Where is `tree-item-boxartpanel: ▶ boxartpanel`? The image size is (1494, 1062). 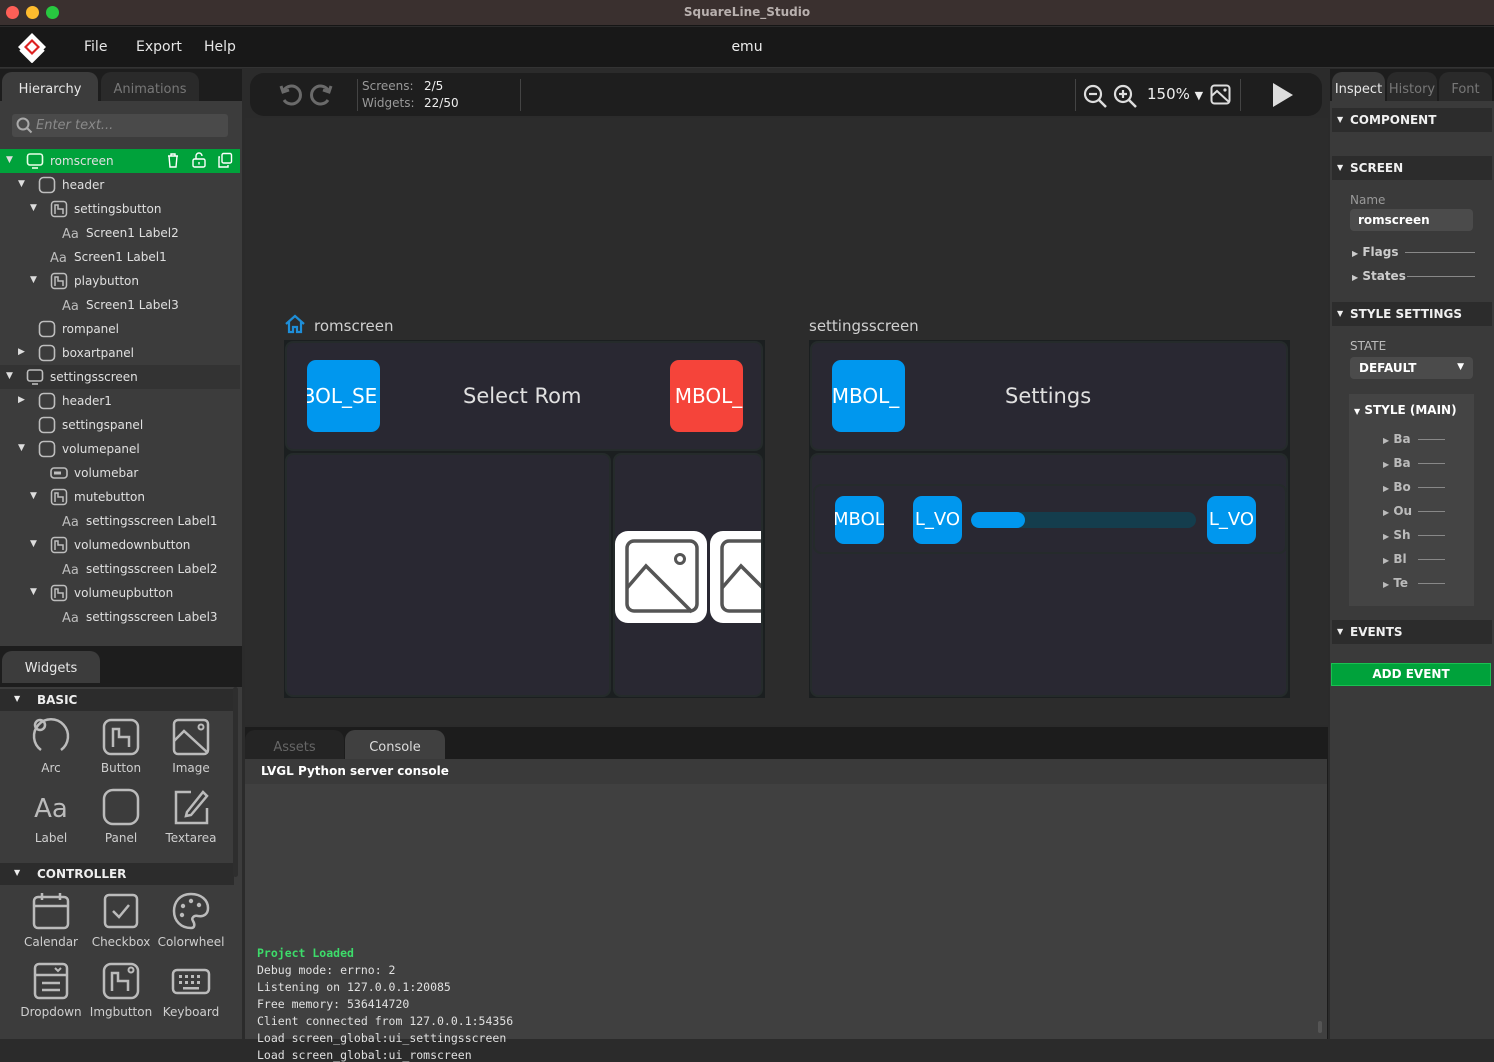
tree-item-boxartpanel: ▶ boxartpanel is located at coordinates (120, 353).